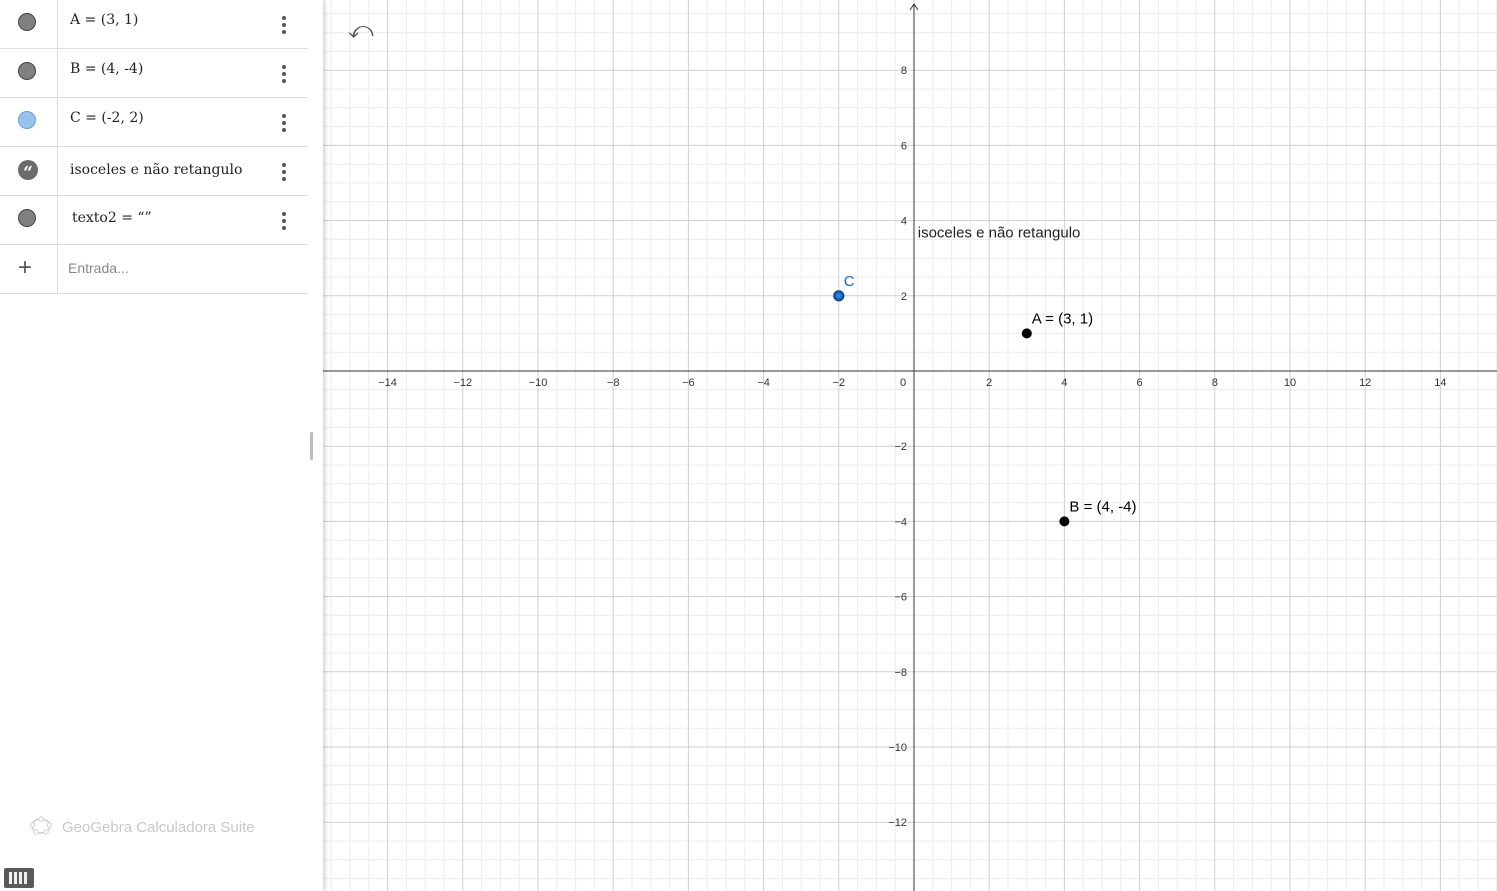 The width and height of the screenshot is (1497, 891). What do you see at coordinates (1026, 333) in the screenshot?
I see `point-a` at bounding box center [1026, 333].